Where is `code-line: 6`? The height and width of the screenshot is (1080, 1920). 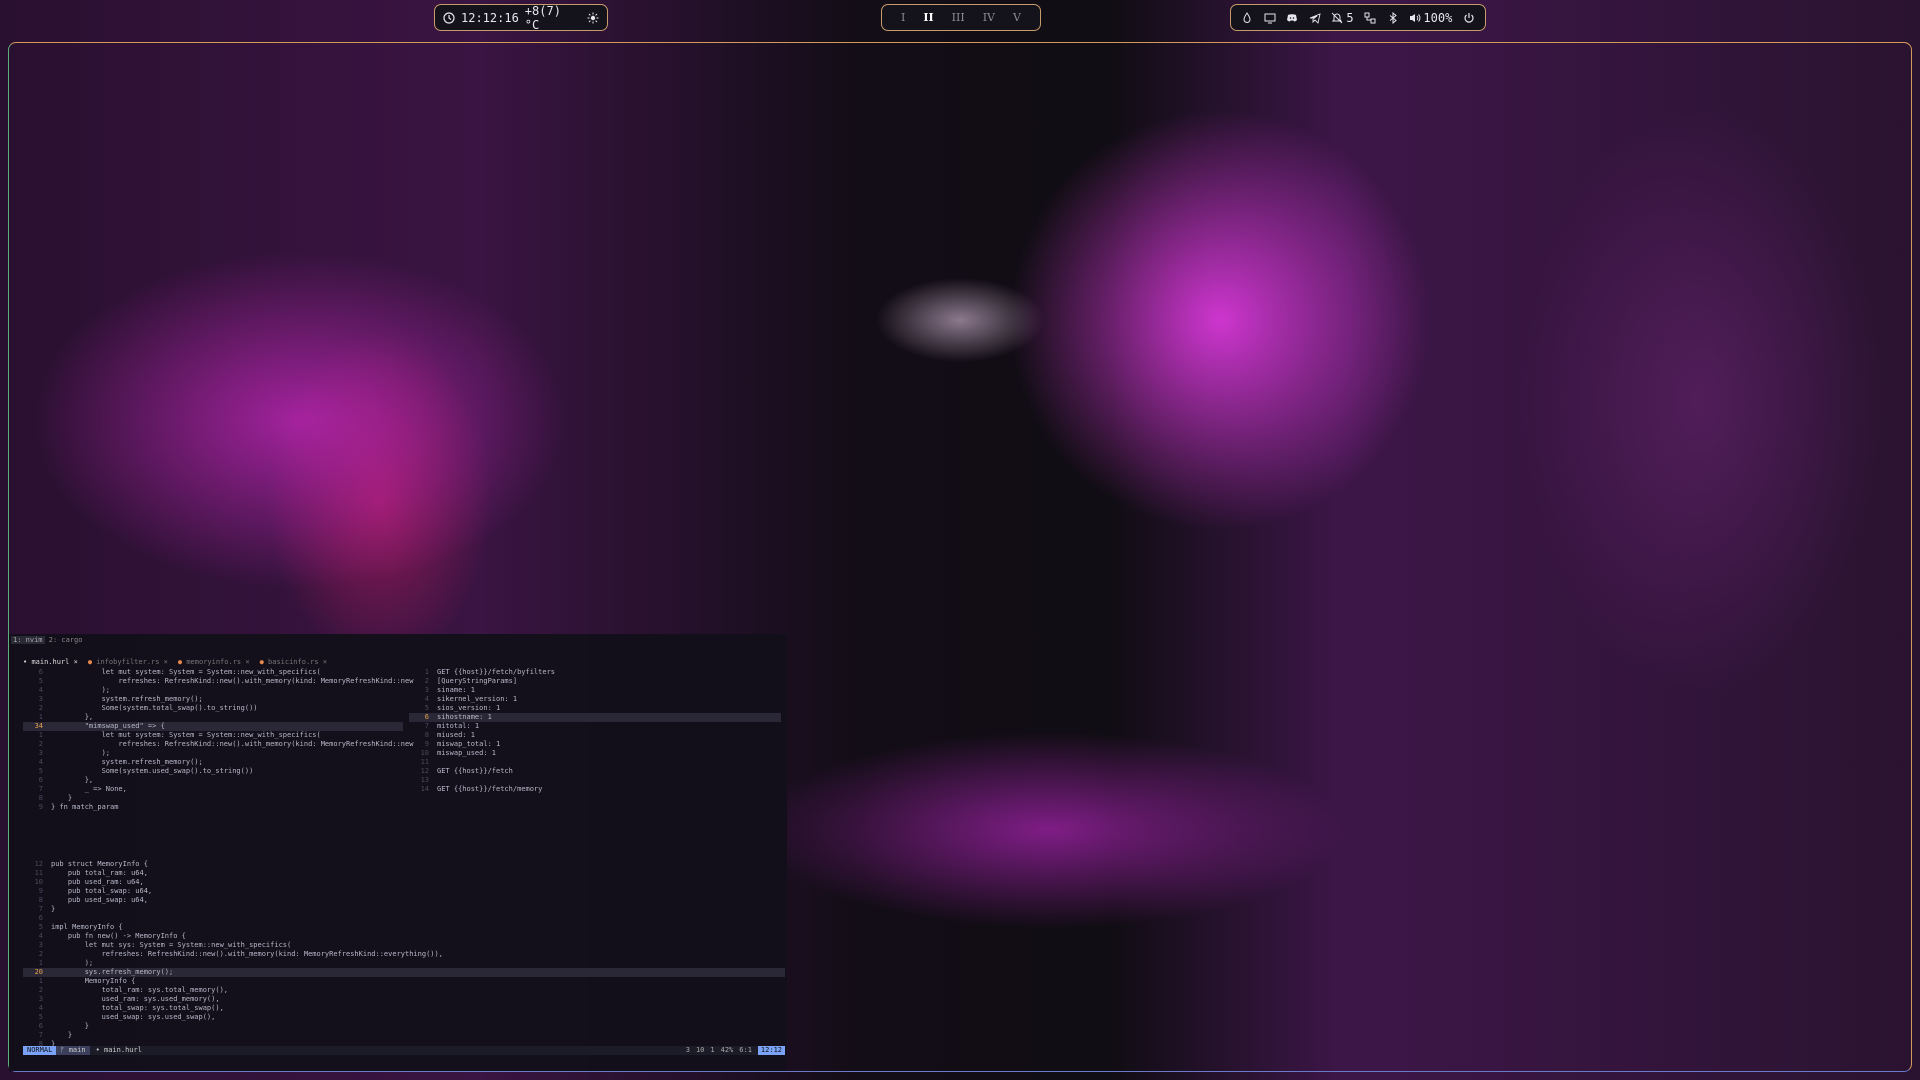 code-line: 6 is located at coordinates (404, 918).